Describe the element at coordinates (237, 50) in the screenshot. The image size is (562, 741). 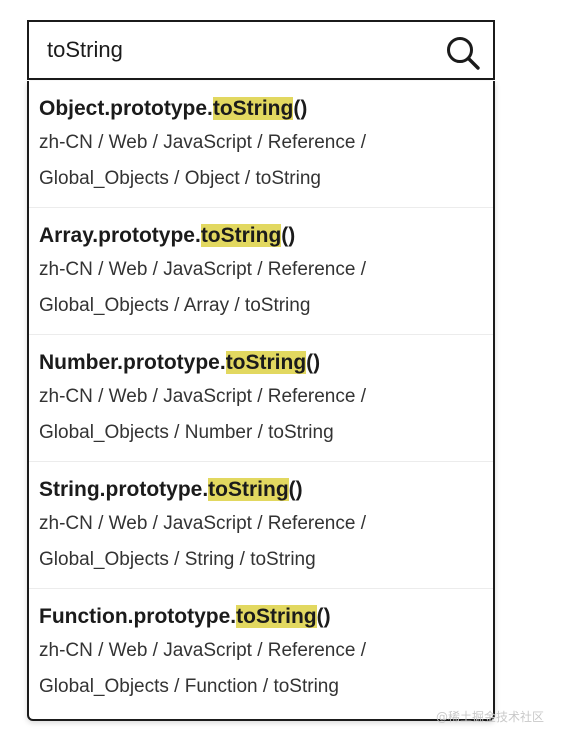
I see `search-input` at that location.